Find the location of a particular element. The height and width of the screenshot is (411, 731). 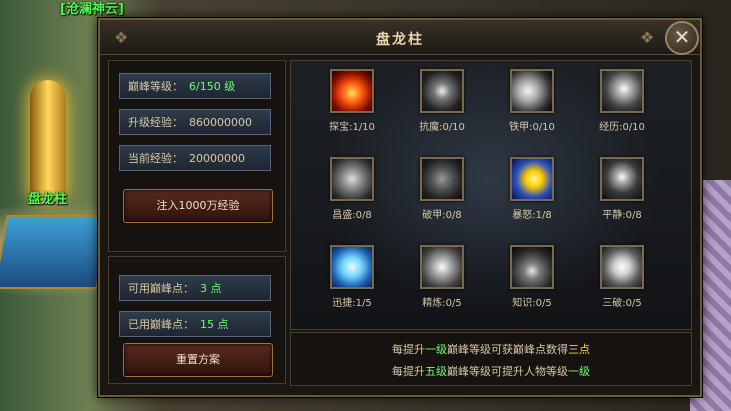

skill-slot: 迅捷:1/5 is located at coordinates (352, 277).